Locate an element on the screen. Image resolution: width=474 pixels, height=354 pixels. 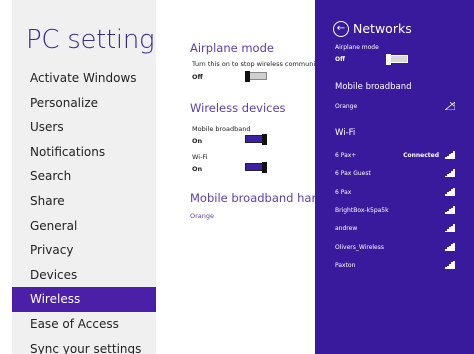
nav-item-users: Users is located at coordinates (84, 127).